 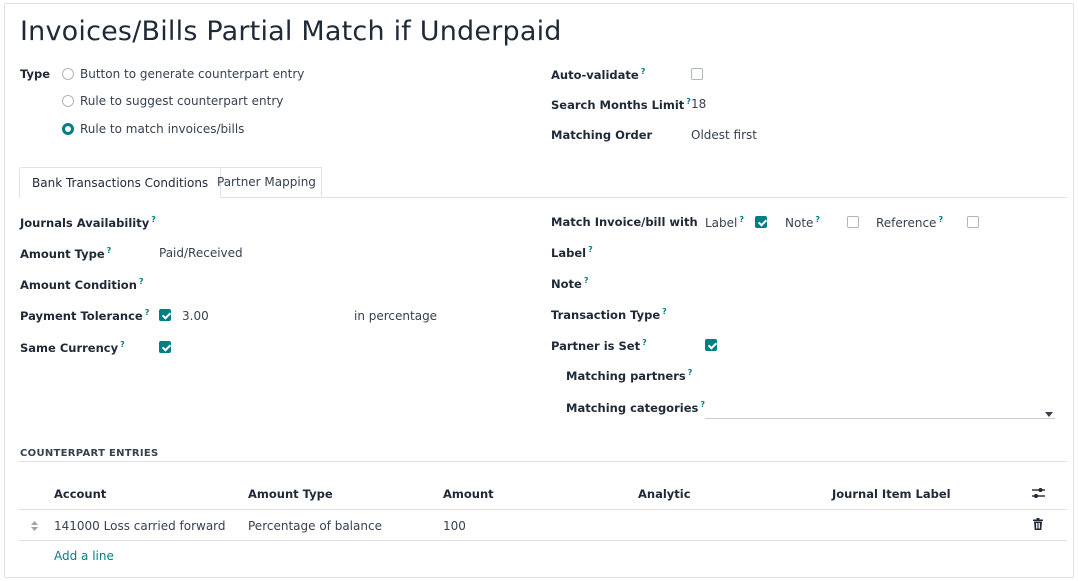 What do you see at coordinates (624, 222) in the screenshot?
I see `match-invoice-with-label: Match Invoice/bill with` at bounding box center [624, 222].